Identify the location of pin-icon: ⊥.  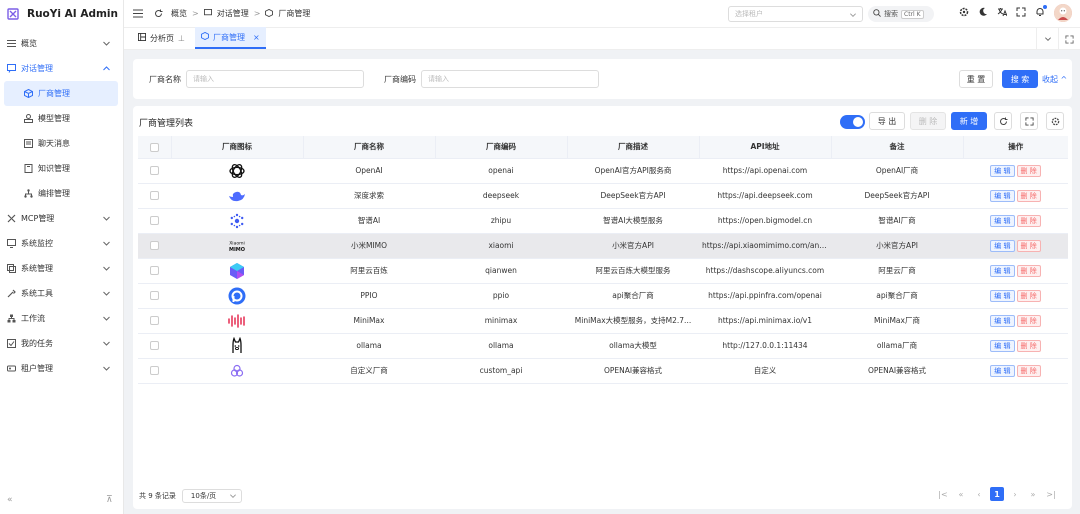
(181, 38).